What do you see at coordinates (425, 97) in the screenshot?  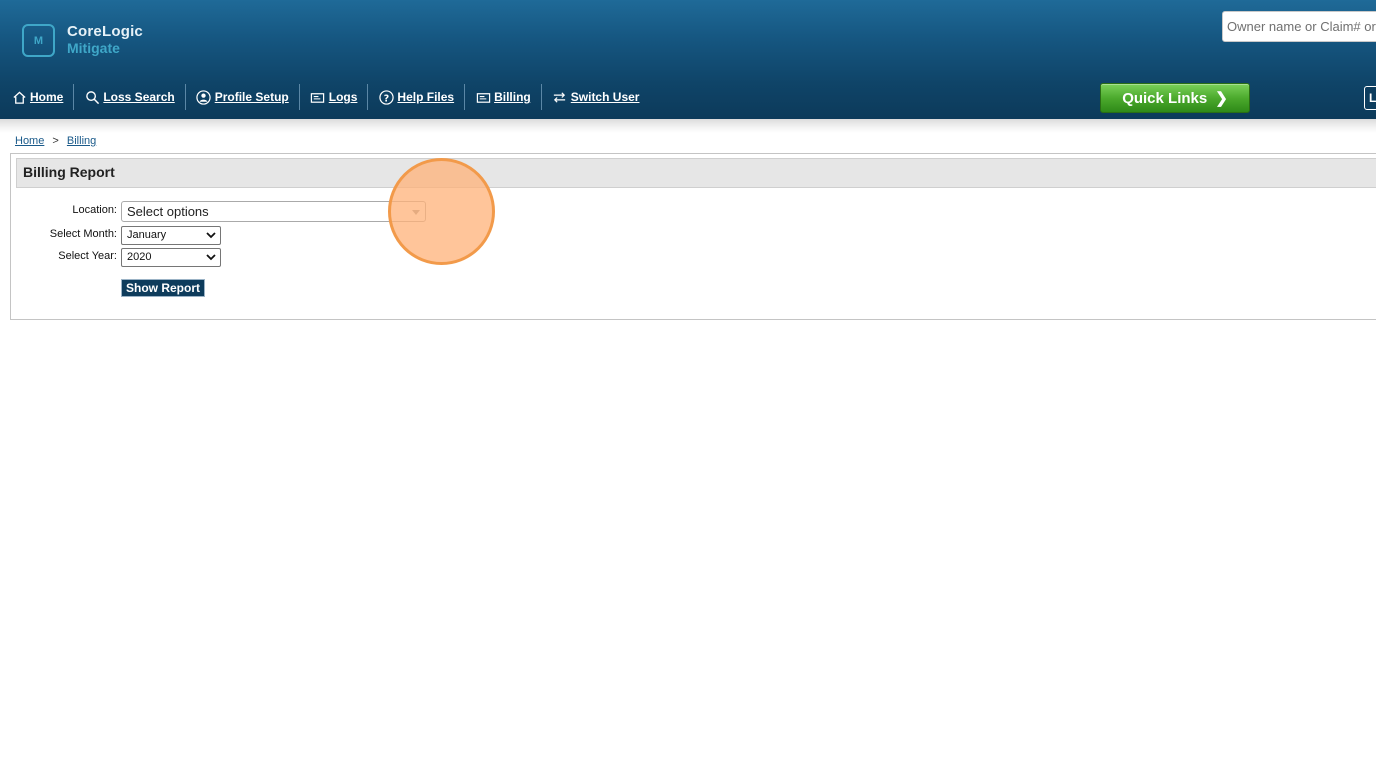 I see `nav-link-help-files: Help Files` at bounding box center [425, 97].